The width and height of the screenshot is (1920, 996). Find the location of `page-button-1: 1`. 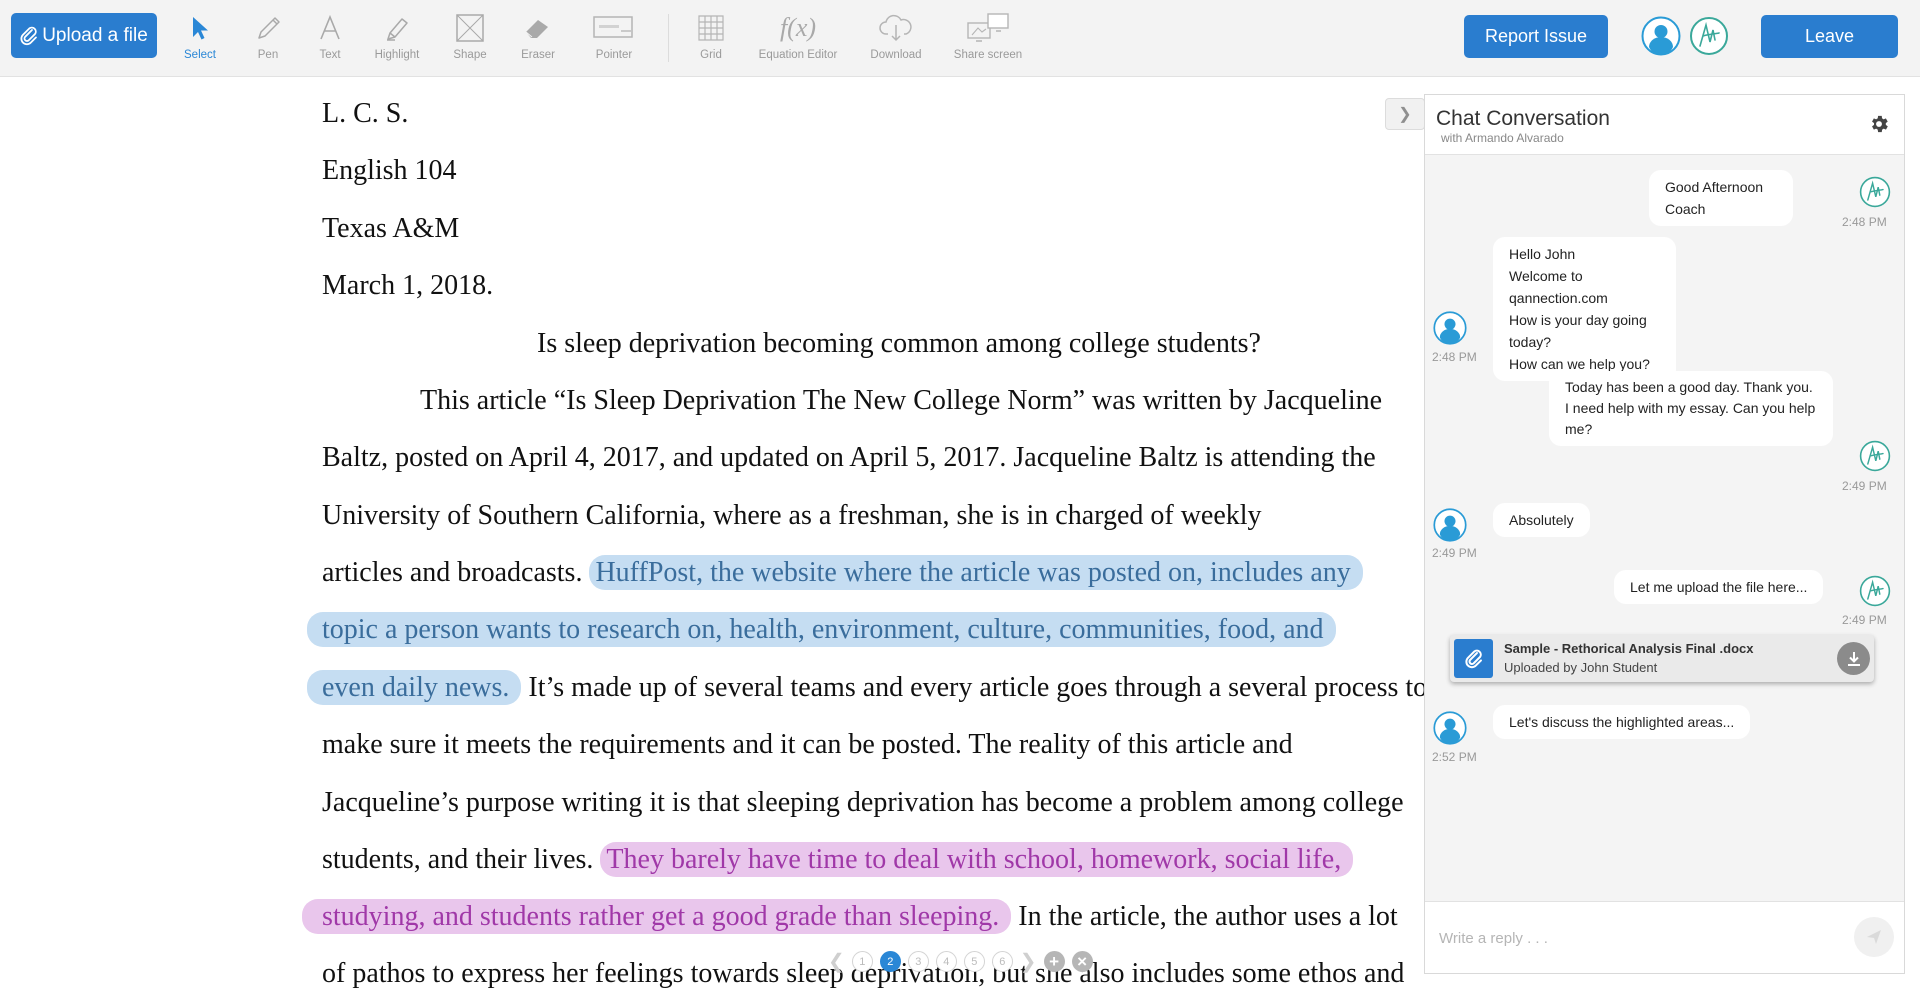

page-button-1: 1 is located at coordinates (862, 961).